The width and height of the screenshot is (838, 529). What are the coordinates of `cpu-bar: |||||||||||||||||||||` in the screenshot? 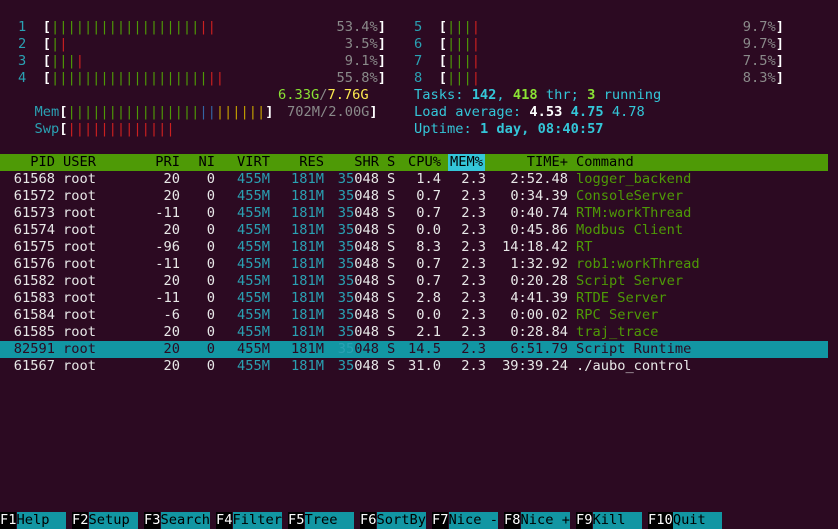 It's located at (137, 78).